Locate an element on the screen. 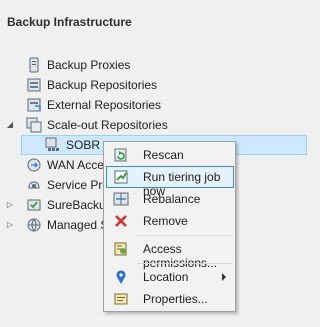 The image size is (320, 327). panel-title: Backup Infrastructure is located at coordinates (69, 22).